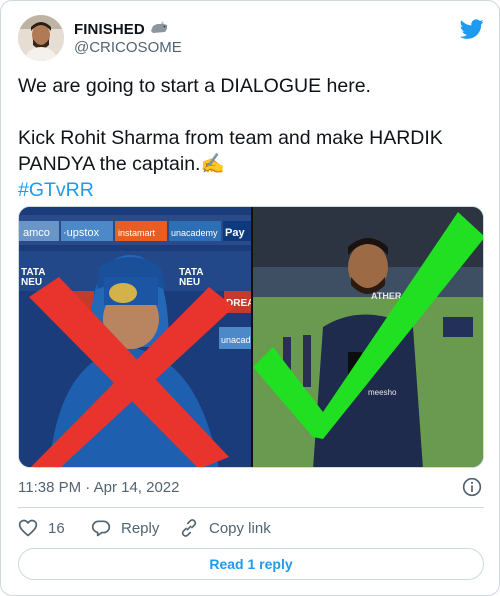 This screenshot has width=500, height=596. What do you see at coordinates (251, 564) in the screenshot?
I see `read-reply-button: Read 1 reply` at bounding box center [251, 564].